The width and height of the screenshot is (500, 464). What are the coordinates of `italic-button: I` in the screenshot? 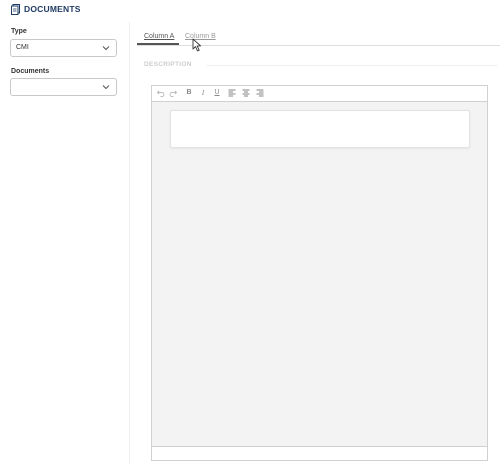 It's located at (203, 93).